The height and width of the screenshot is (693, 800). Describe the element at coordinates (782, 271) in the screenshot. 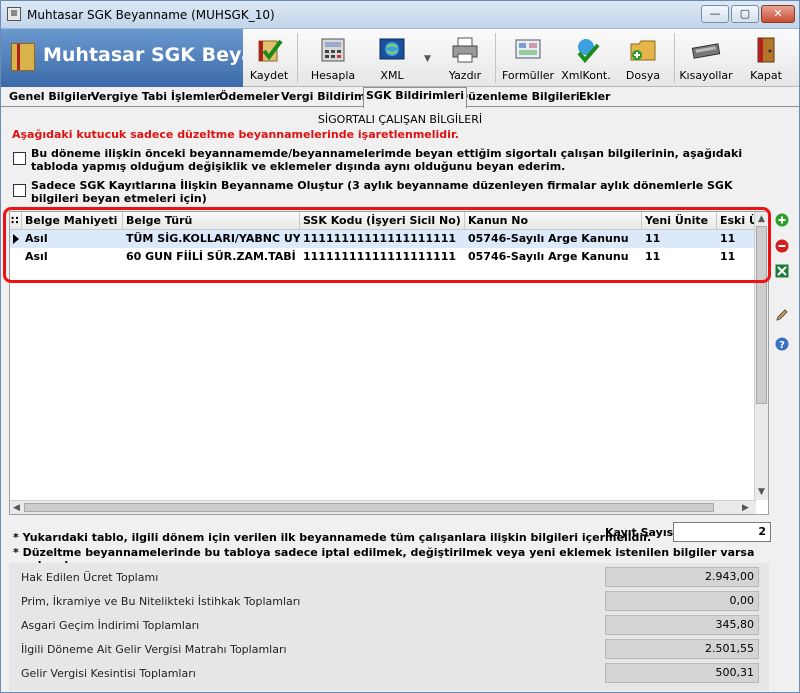

I see `excel-export-icon` at that location.